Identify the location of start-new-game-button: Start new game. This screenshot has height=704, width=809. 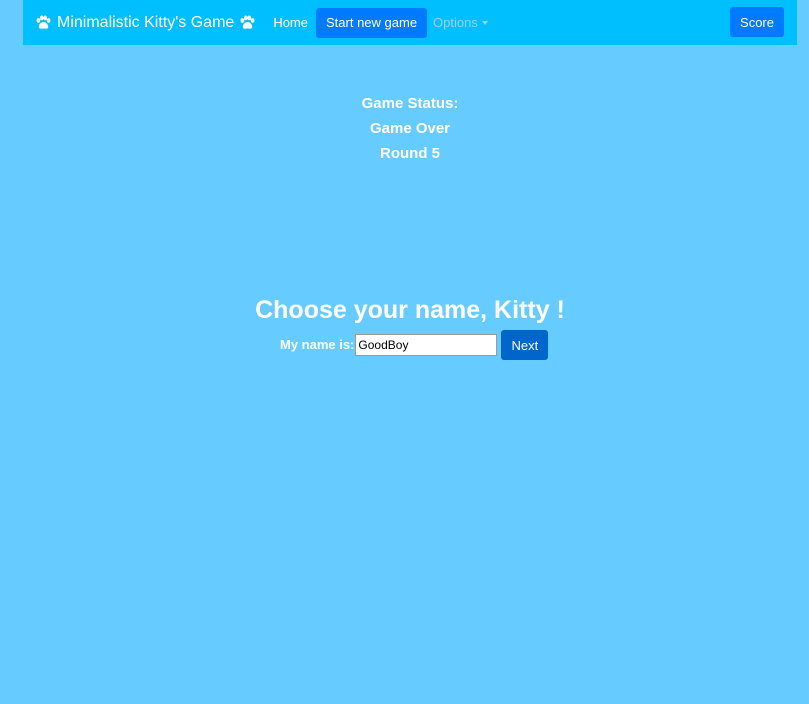
(372, 22).